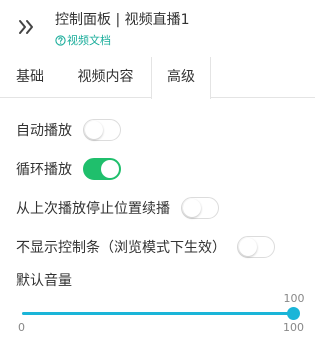  I want to click on video-docs-link: 视频文档, so click(83, 40).